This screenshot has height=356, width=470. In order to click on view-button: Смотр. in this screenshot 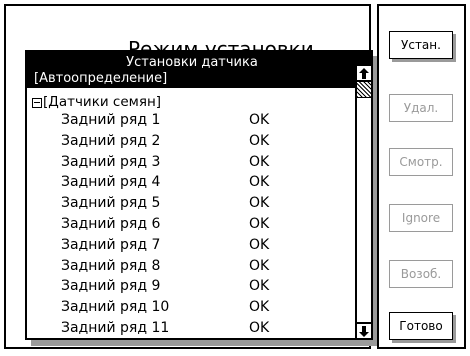, I will do `click(421, 162)`.